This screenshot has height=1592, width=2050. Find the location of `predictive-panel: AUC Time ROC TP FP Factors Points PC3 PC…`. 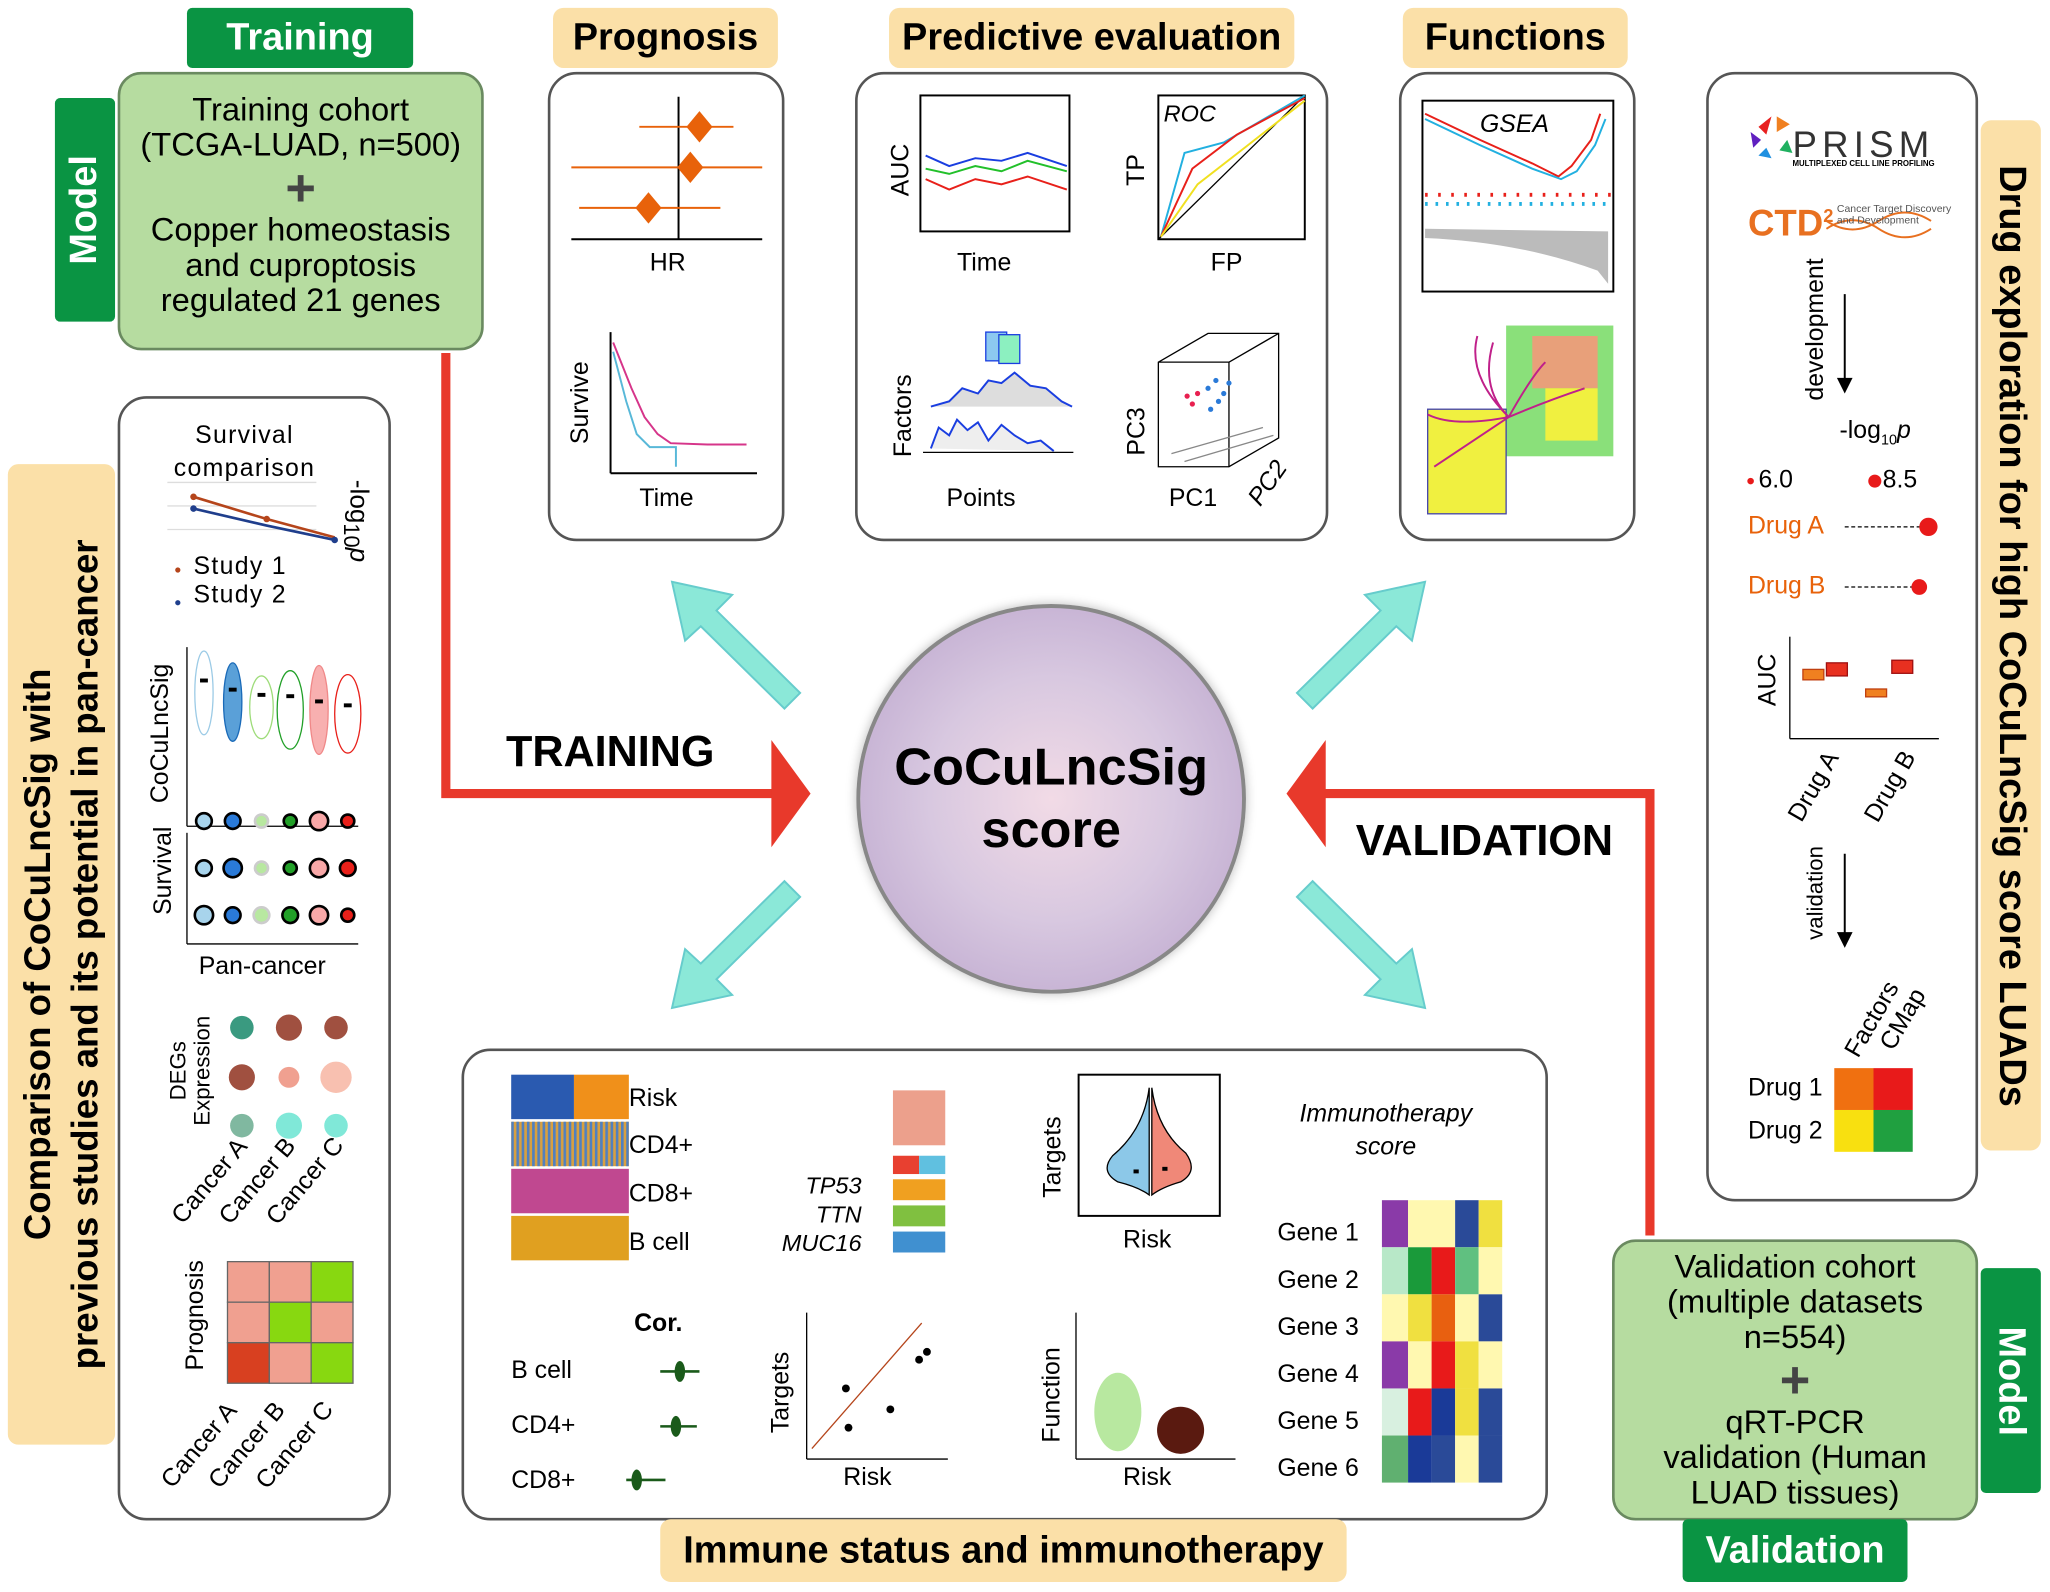

predictive-panel: AUC Time ROC TP FP Factors Points PC3 PC… is located at coordinates (1092, 306).